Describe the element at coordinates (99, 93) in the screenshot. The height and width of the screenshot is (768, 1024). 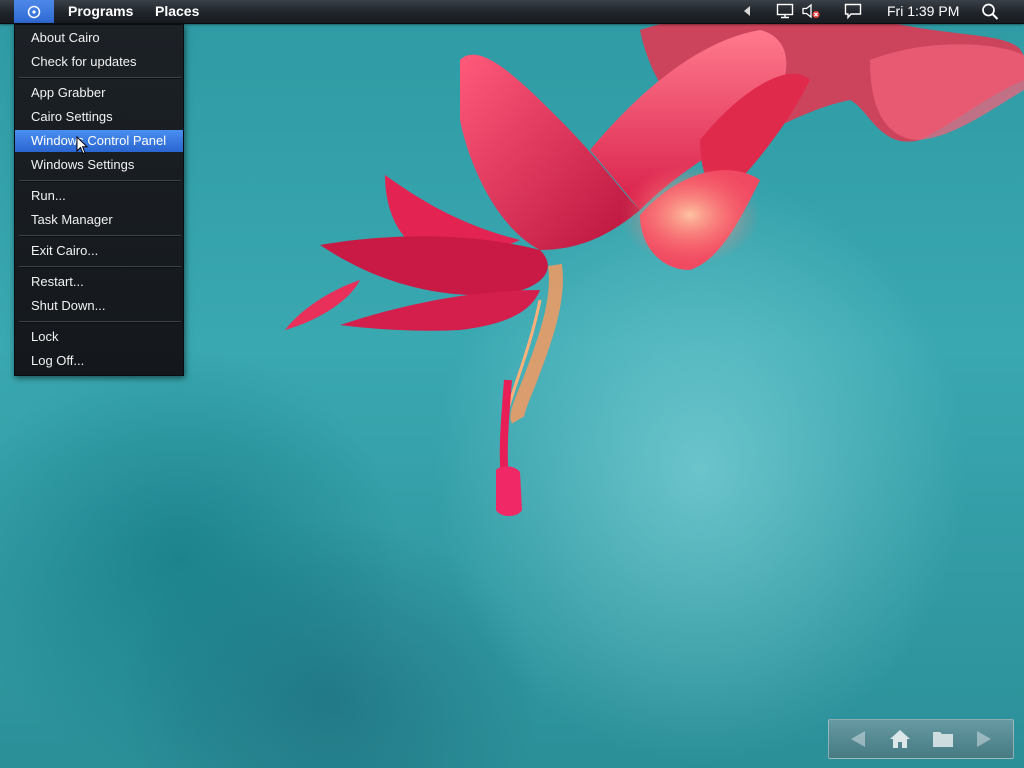
I see `menu-item-app-grabber: App Grabber` at that location.